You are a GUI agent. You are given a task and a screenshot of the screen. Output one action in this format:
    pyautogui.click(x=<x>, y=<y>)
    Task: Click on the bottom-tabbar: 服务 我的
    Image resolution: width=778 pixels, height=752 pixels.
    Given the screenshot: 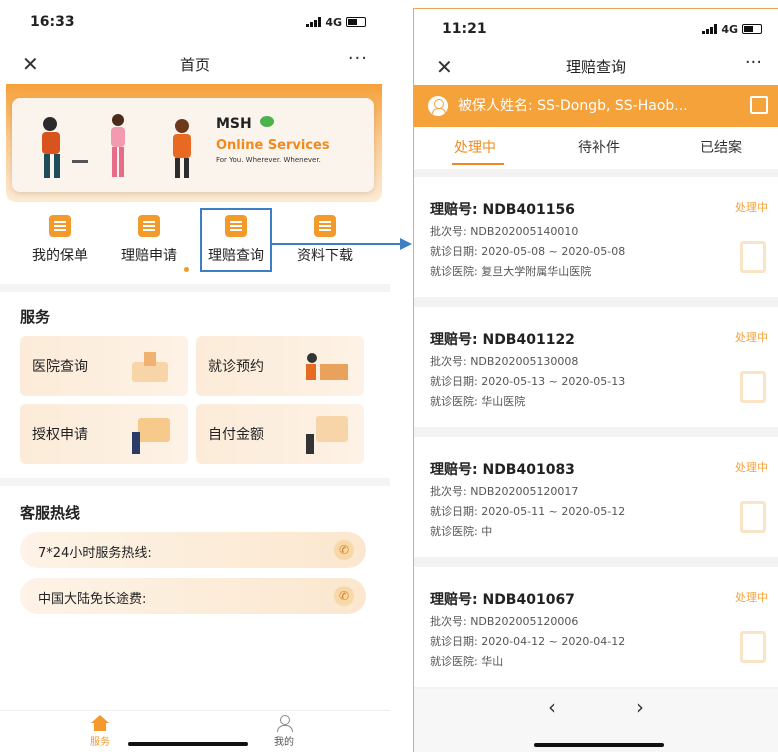 What is the action you would take?
    pyautogui.click(x=195, y=731)
    